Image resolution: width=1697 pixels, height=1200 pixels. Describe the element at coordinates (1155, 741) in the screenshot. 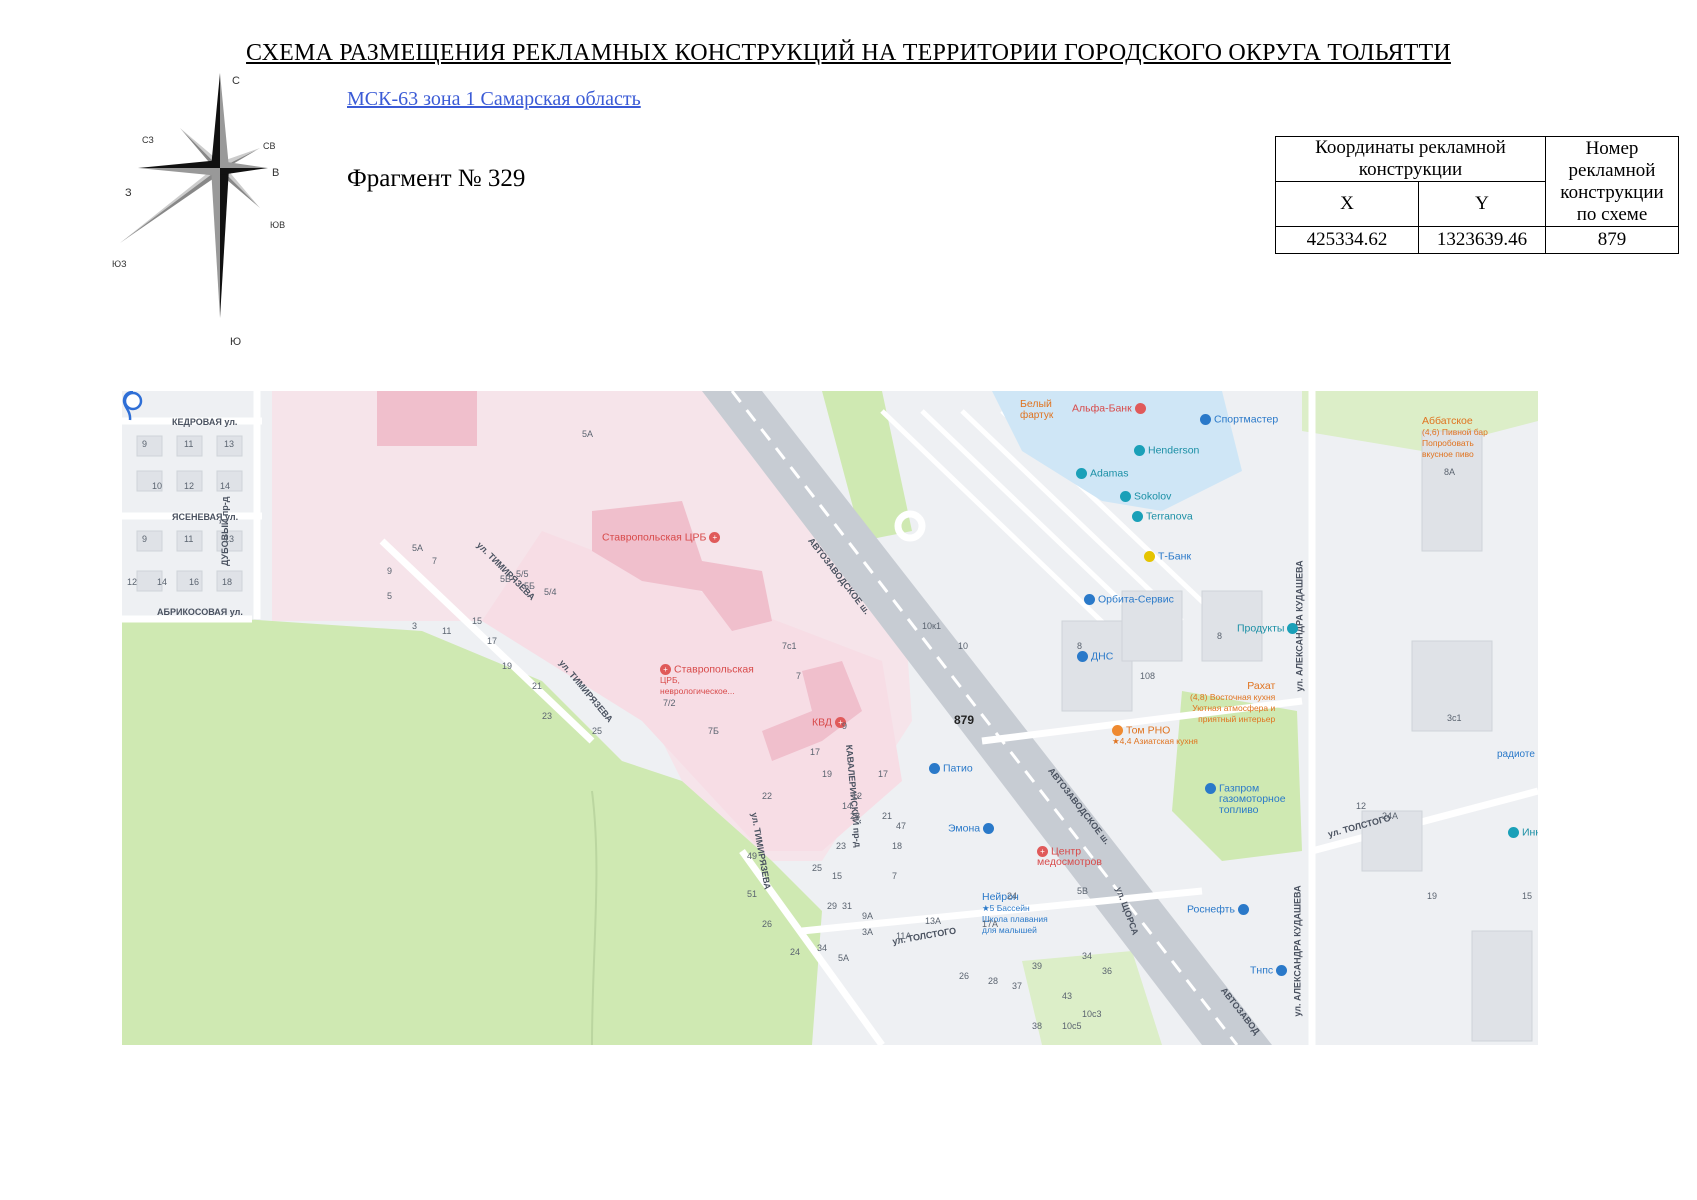

I see `poi-tom-rno-sub: ★4,4 Азиатская кухня` at that location.